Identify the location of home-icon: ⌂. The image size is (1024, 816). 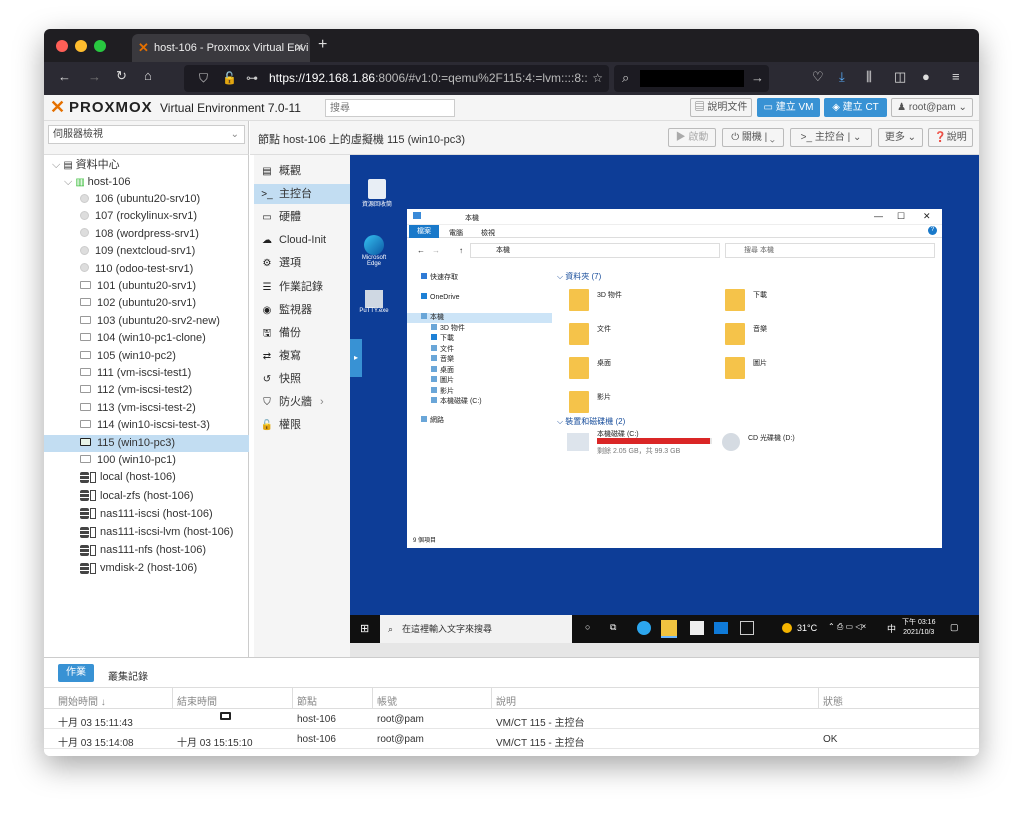
(148, 75).